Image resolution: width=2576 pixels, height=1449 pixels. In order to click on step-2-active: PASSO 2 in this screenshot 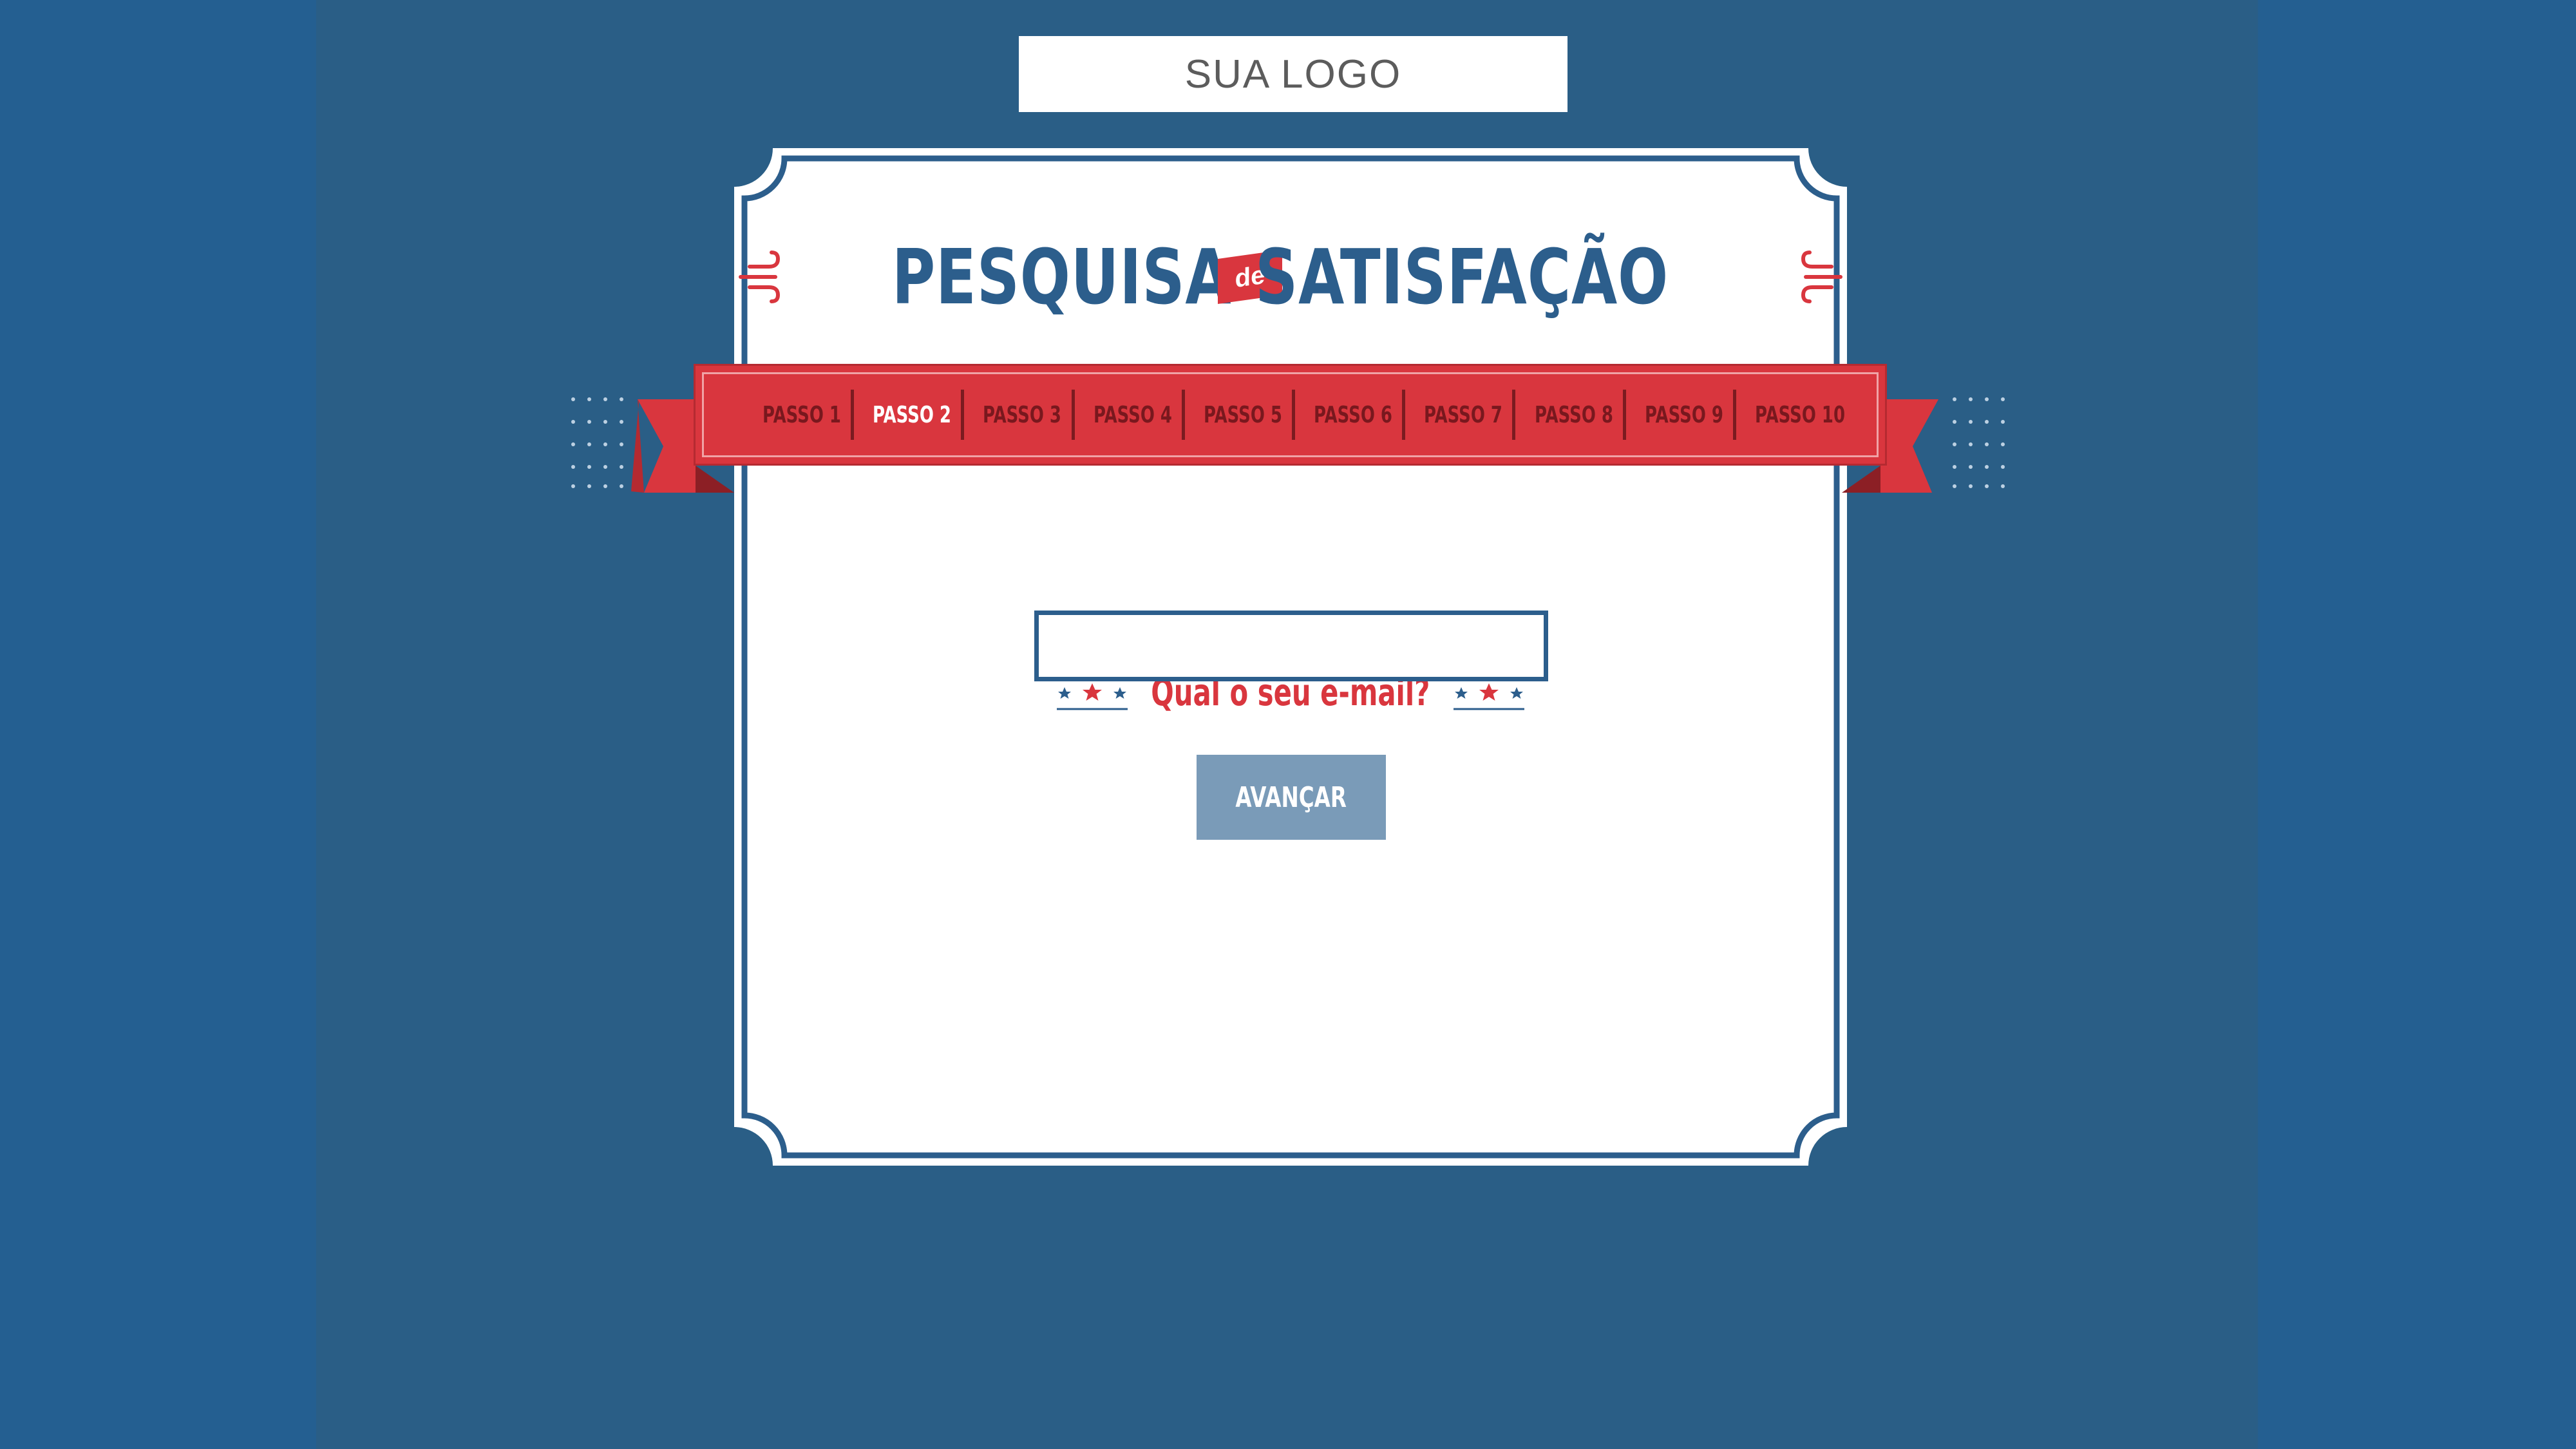, I will do `click(912, 415)`.